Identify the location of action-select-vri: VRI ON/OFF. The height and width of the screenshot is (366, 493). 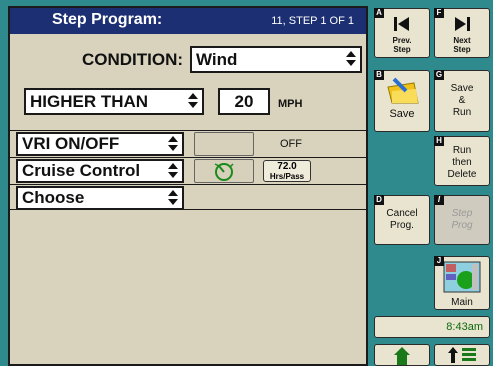
(100, 144).